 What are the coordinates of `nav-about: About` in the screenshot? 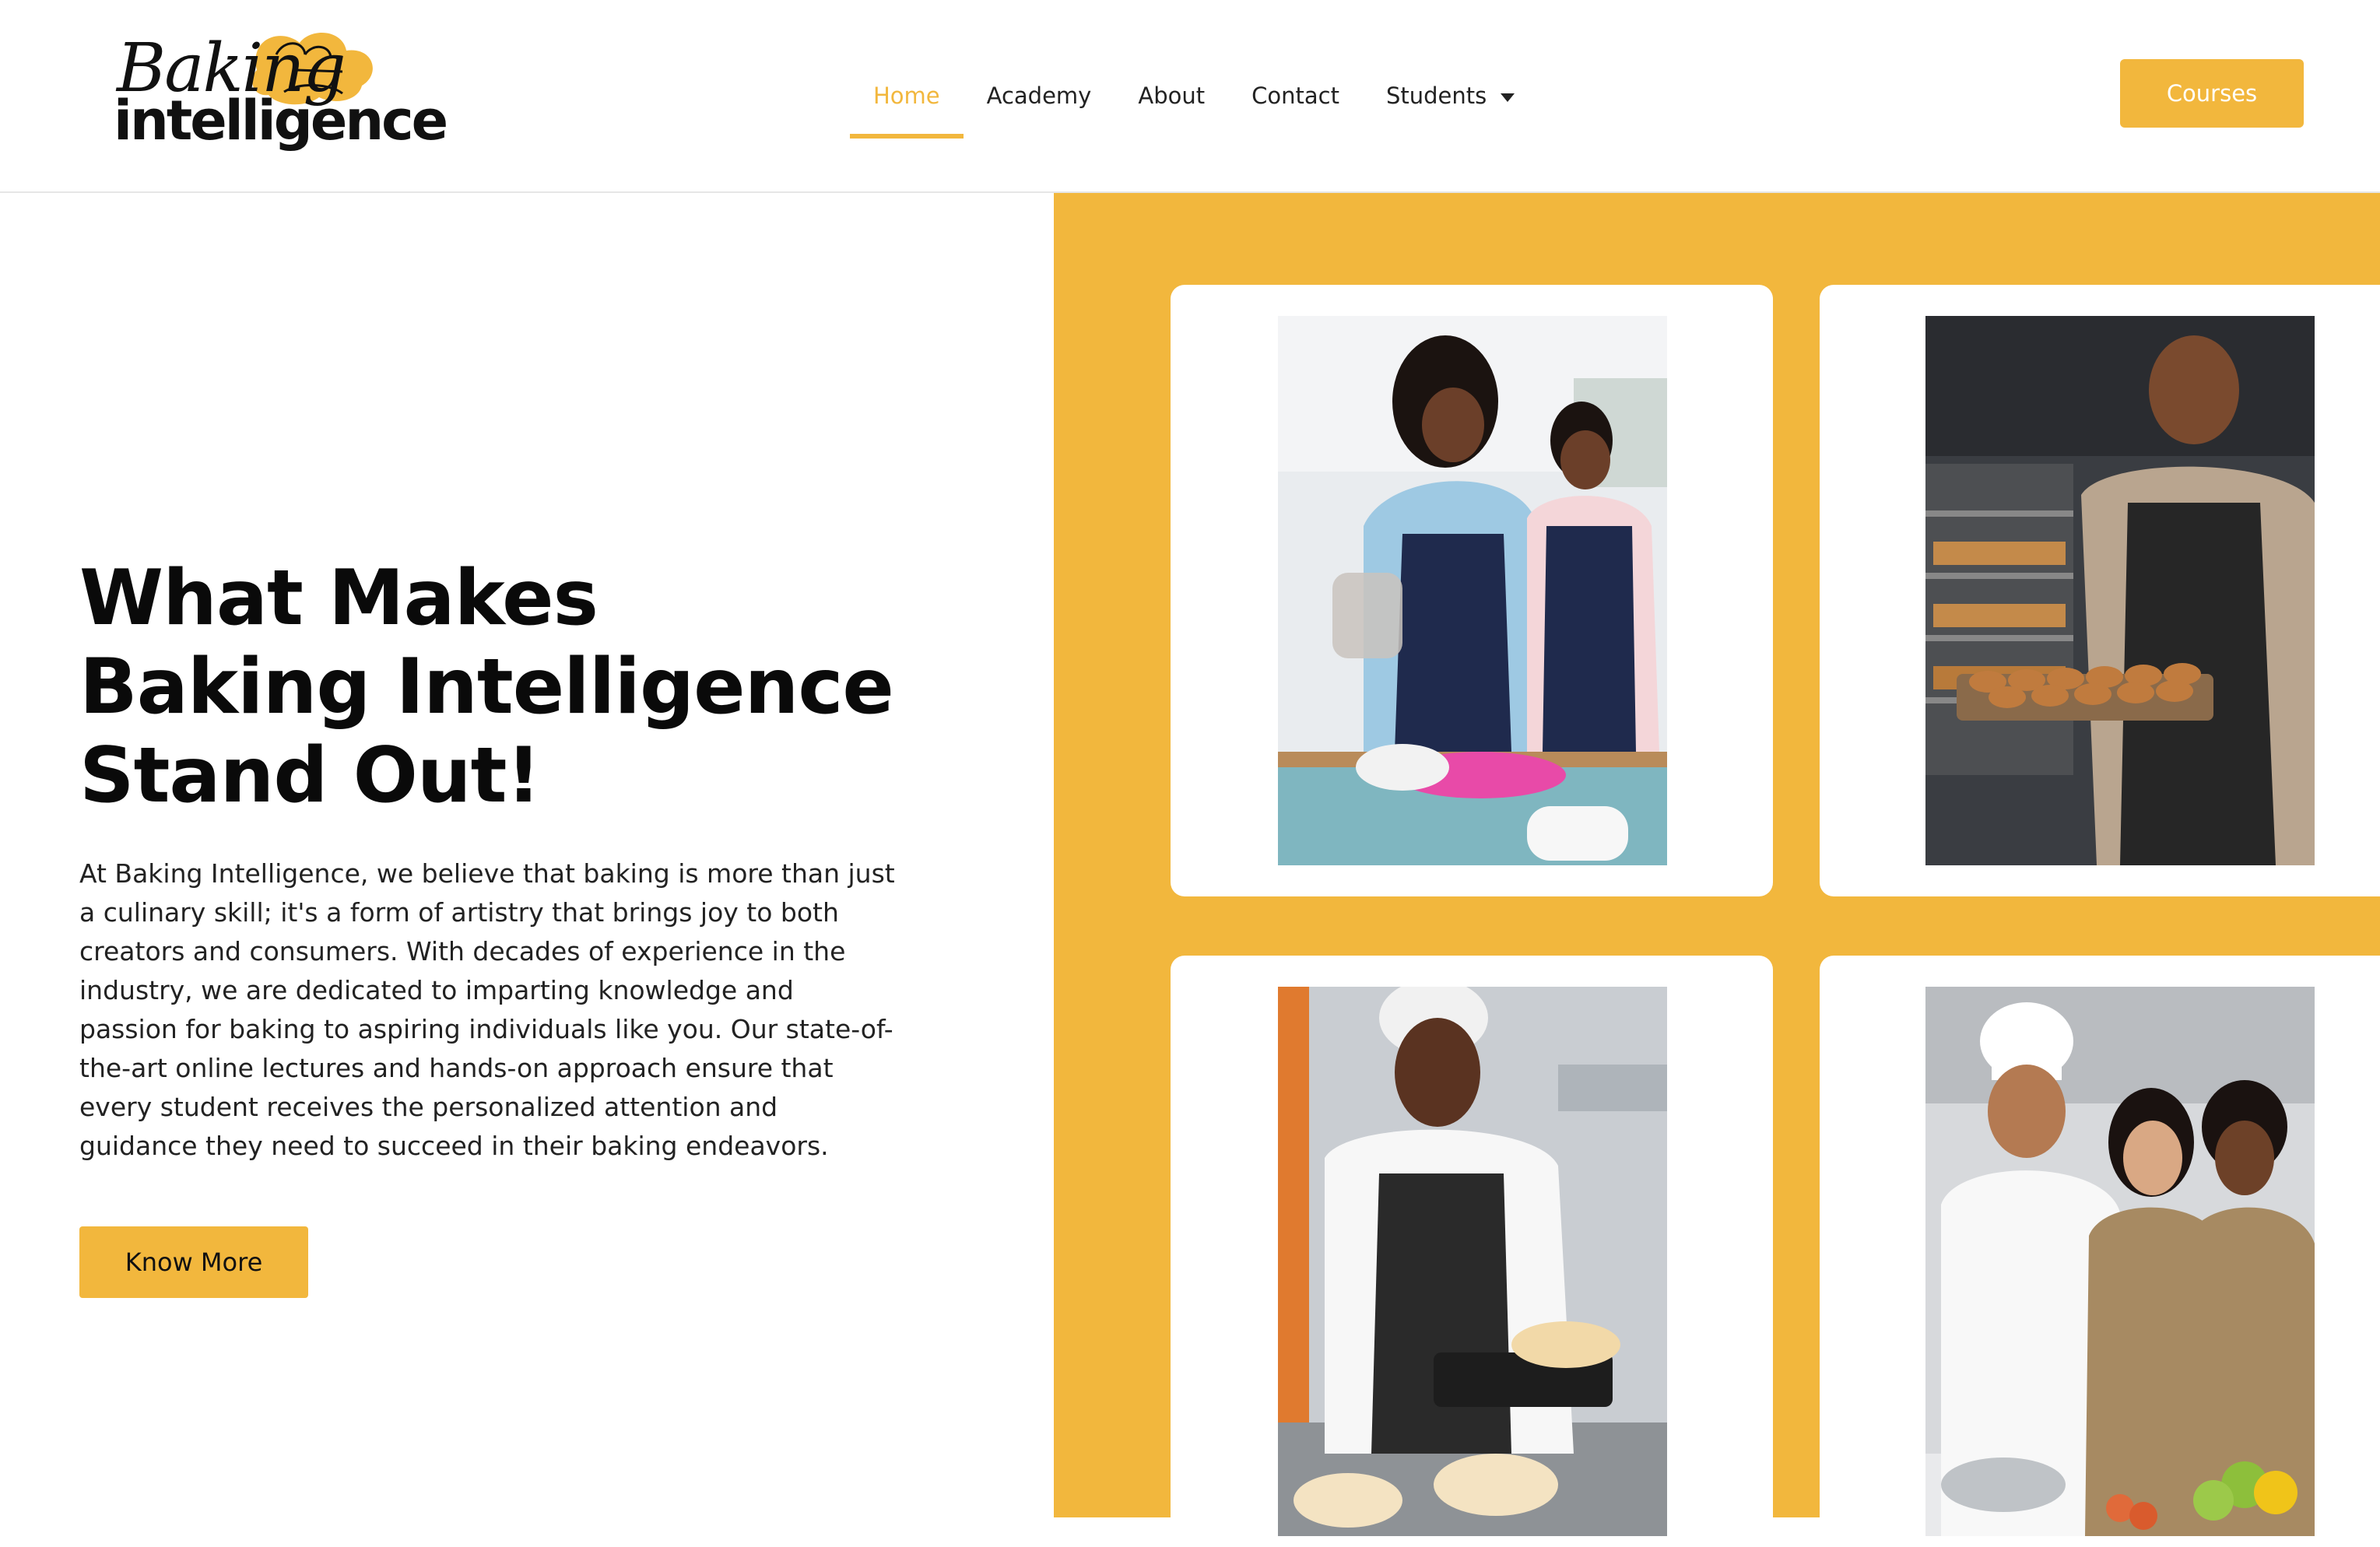 It's located at (1172, 95).